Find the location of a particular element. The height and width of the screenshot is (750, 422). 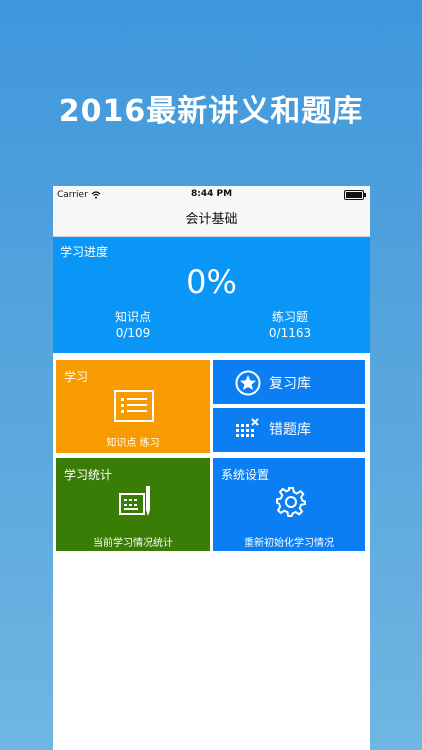

status-time: 8:44 PM is located at coordinates (211, 194).